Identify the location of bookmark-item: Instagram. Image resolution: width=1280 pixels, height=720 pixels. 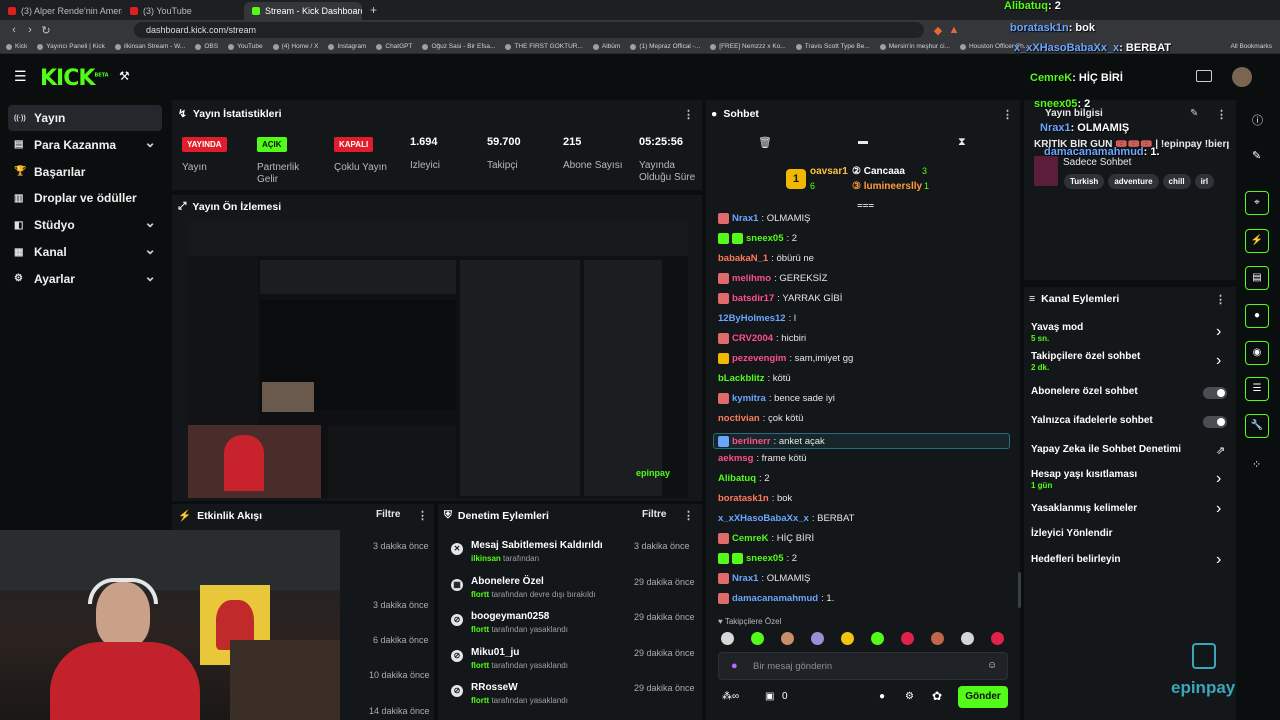
(347, 46).